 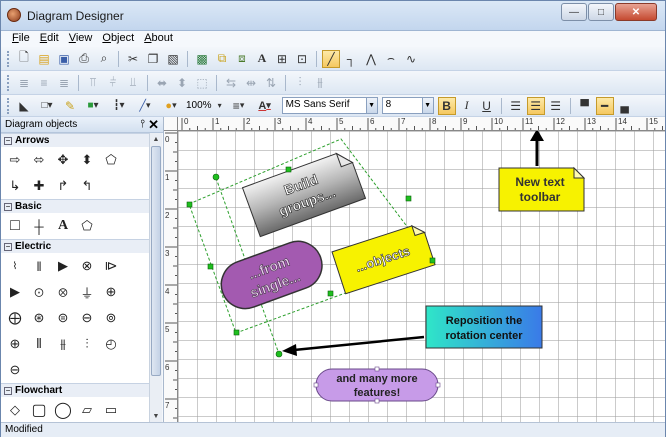 What do you see at coordinates (39, 266) in the screenshot?
I see `capacitor-shape: ‖` at bounding box center [39, 266].